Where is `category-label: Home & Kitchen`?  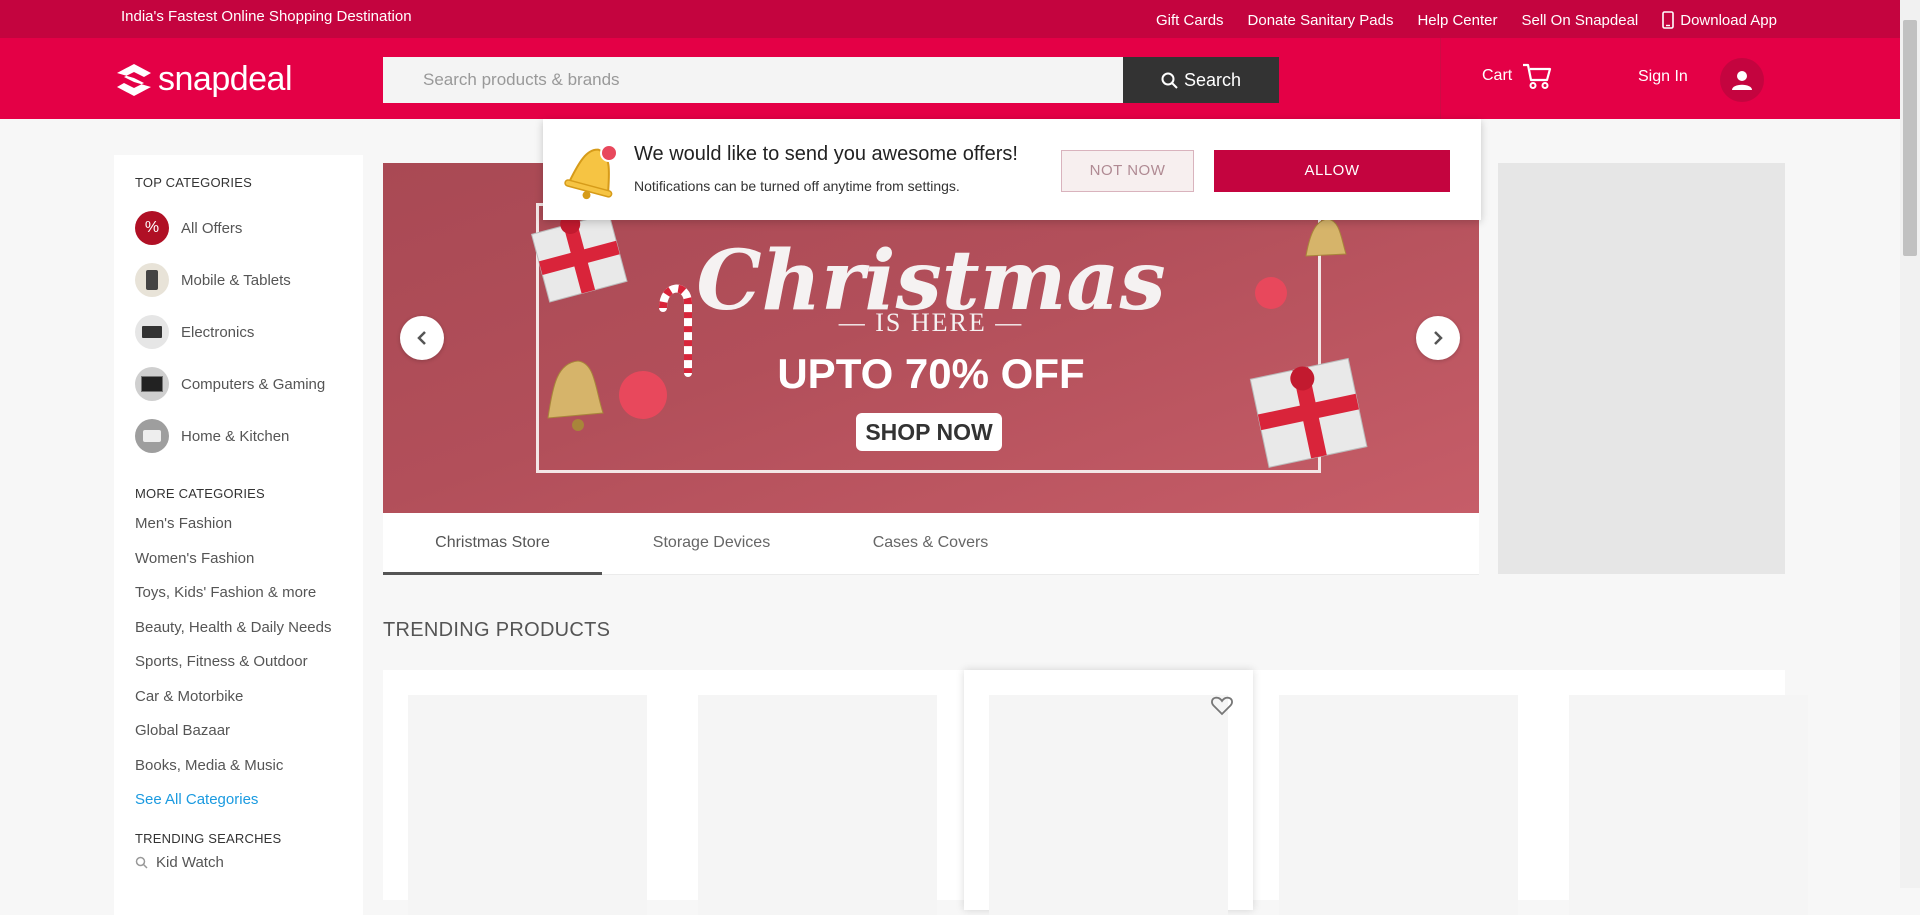
category-label: Home & Kitchen is located at coordinates (235, 436).